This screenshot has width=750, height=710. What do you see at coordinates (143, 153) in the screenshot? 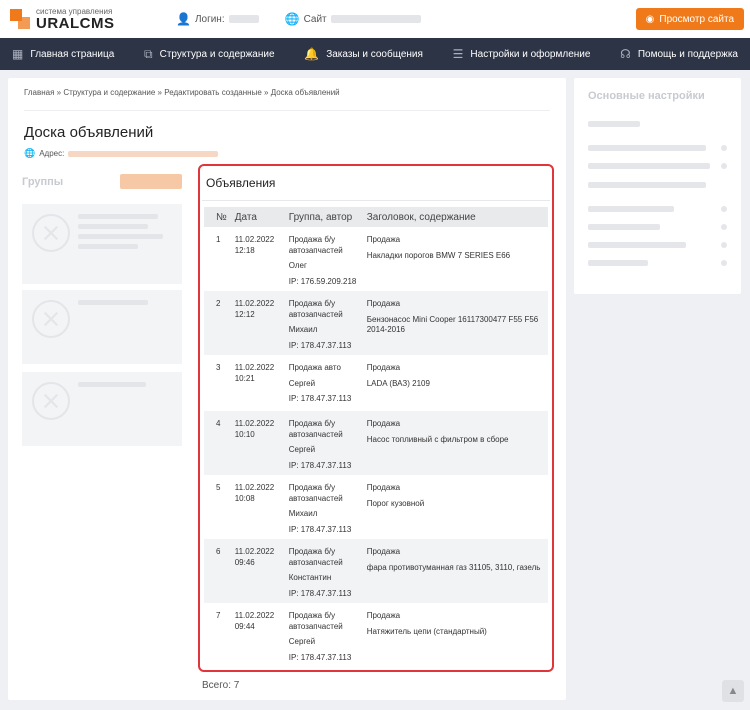
I see `address-link-redacted` at bounding box center [143, 153].